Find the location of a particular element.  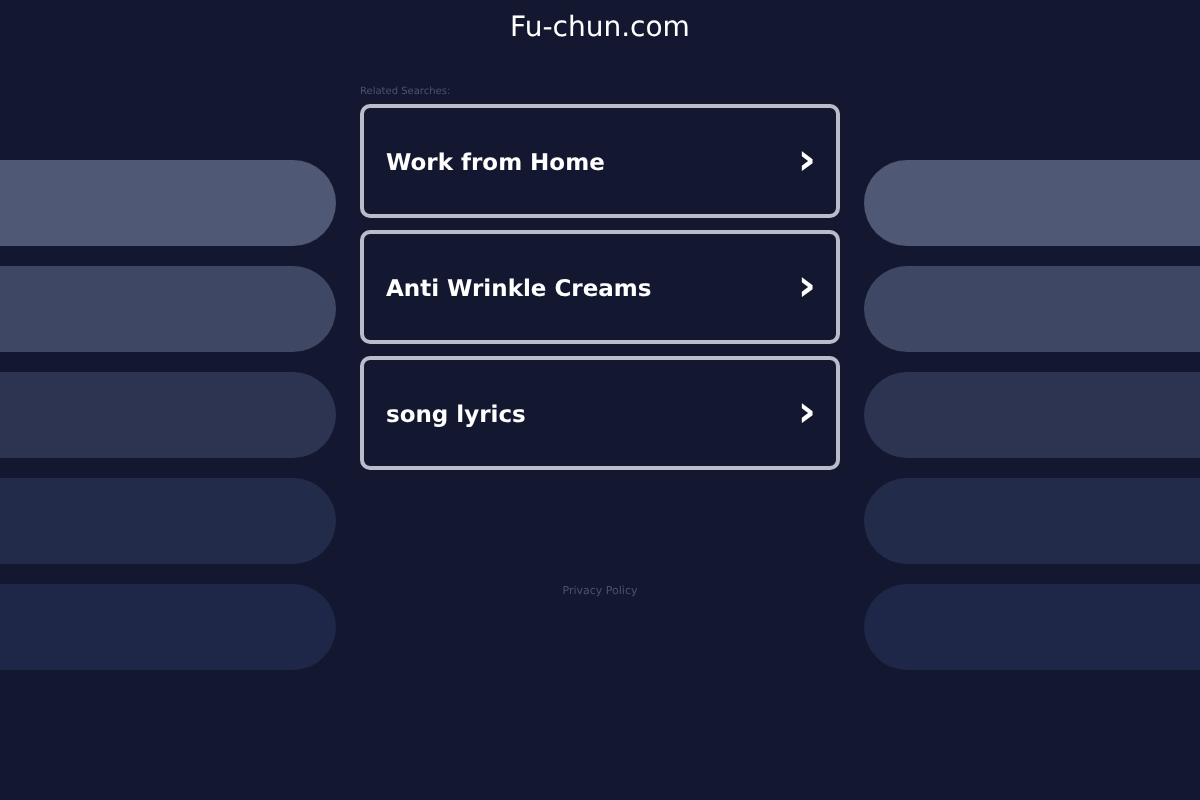

site-title: Fu-chun.com is located at coordinates (600, 29).